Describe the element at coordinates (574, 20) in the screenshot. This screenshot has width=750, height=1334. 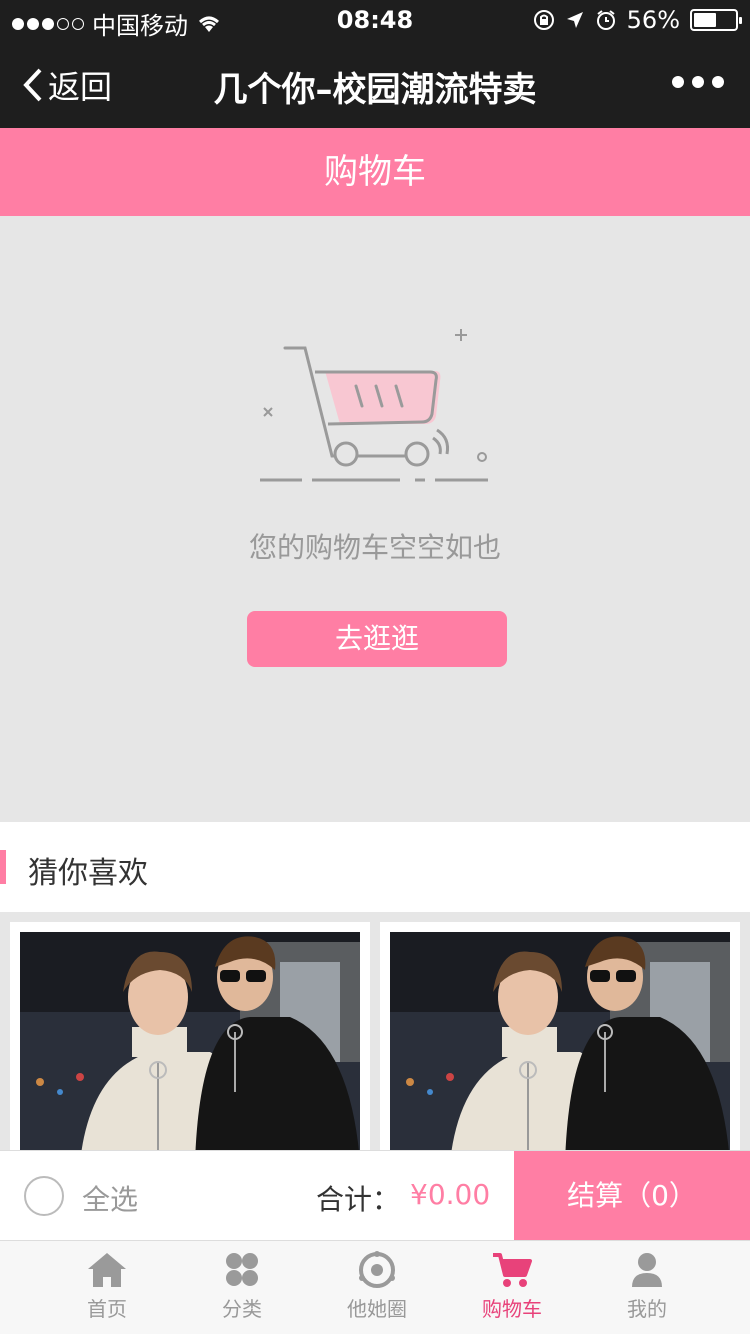
I see `location-icon` at that location.